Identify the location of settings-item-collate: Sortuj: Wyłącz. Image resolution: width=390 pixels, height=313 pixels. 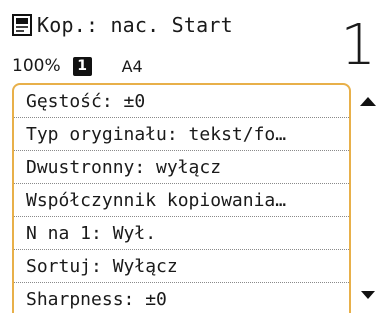
(181, 266).